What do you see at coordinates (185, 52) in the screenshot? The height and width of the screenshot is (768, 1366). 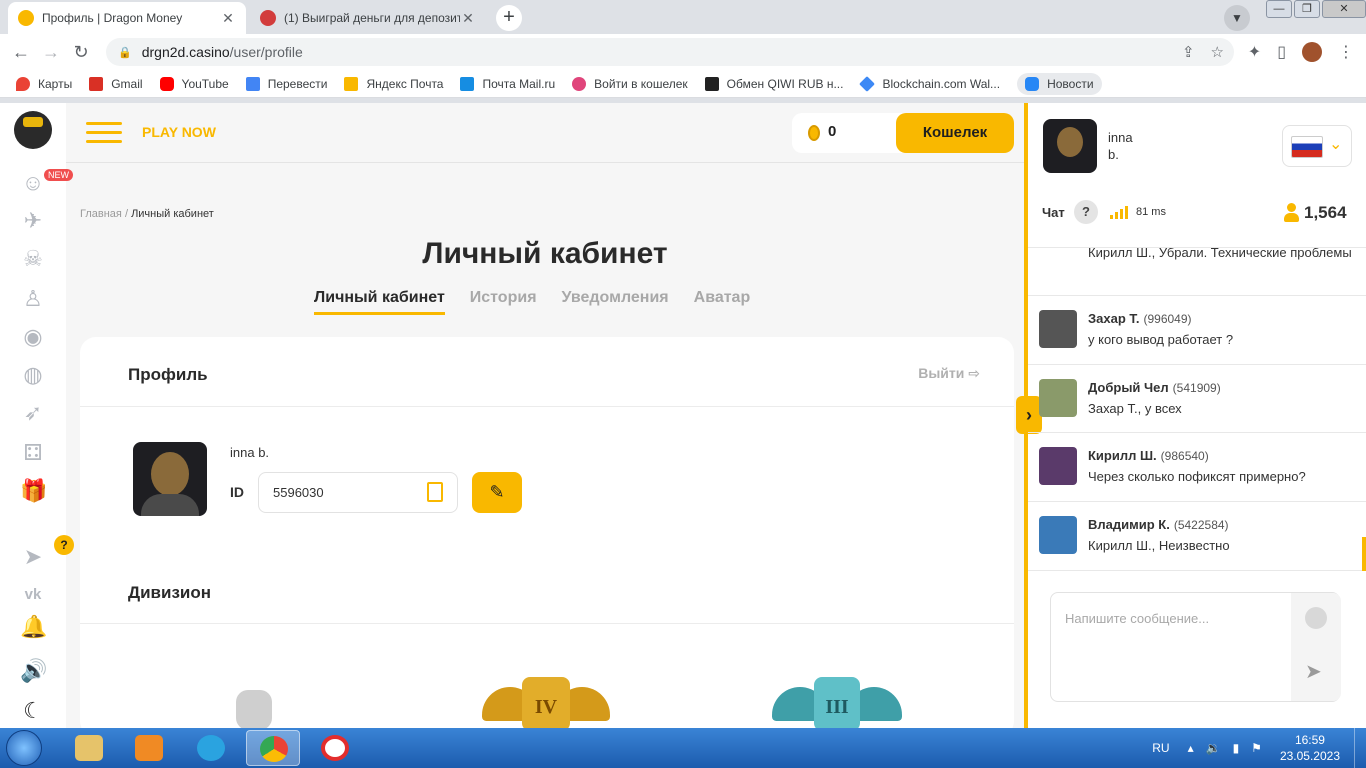 I see `url-host: drgn2d.casino` at bounding box center [185, 52].